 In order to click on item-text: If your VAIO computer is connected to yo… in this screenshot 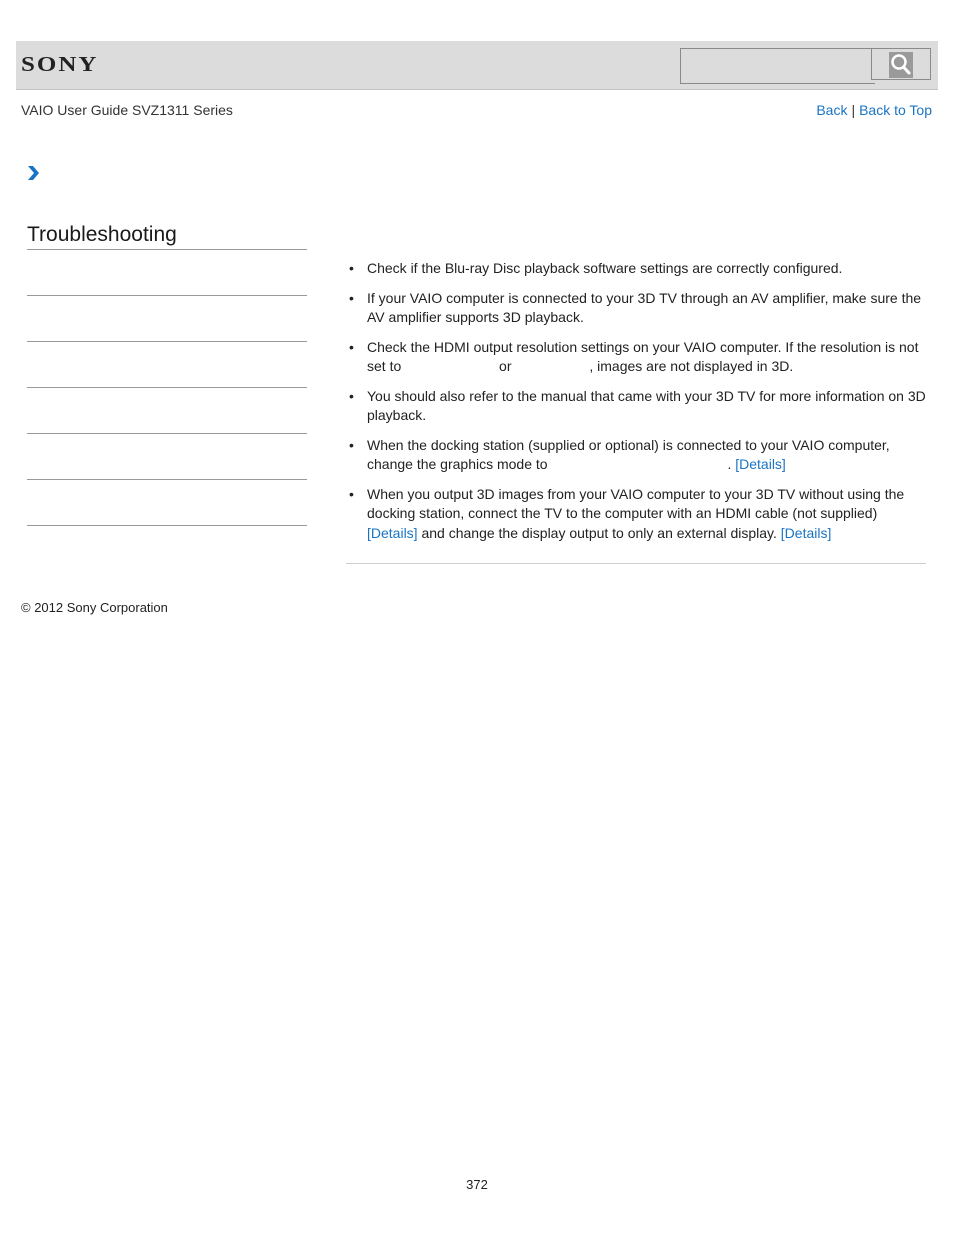, I will do `click(644, 307)`.